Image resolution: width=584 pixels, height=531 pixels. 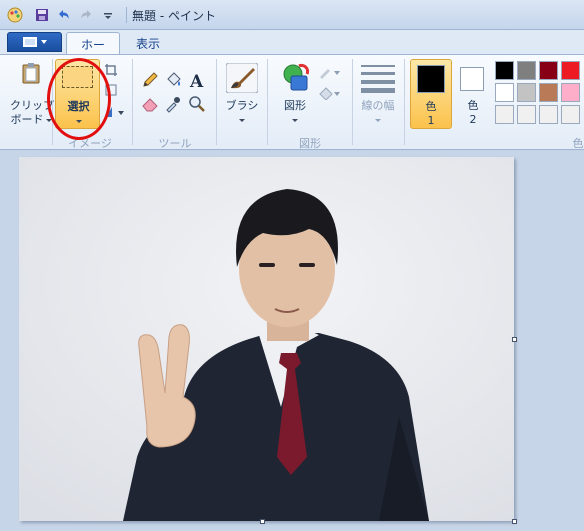 What do you see at coordinates (431, 79) in the screenshot?
I see `color1-swatch` at bounding box center [431, 79].